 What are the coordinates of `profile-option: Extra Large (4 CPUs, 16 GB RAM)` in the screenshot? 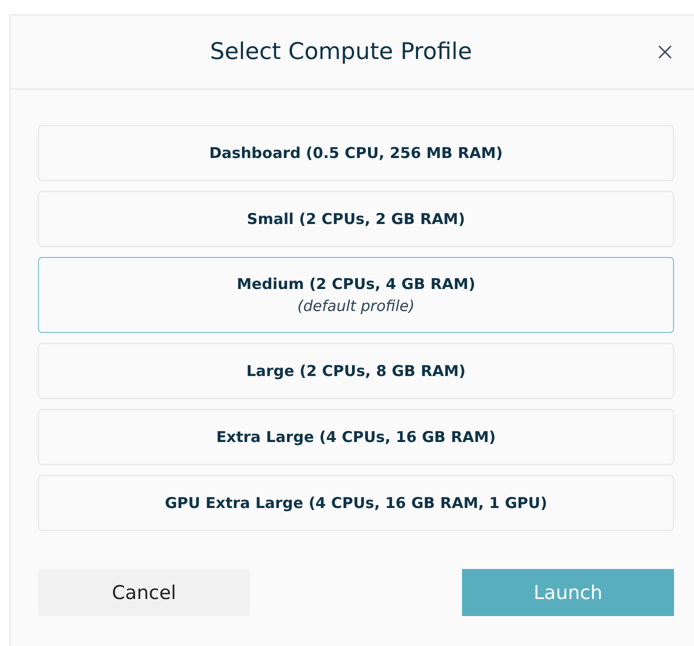 It's located at (356, 437).